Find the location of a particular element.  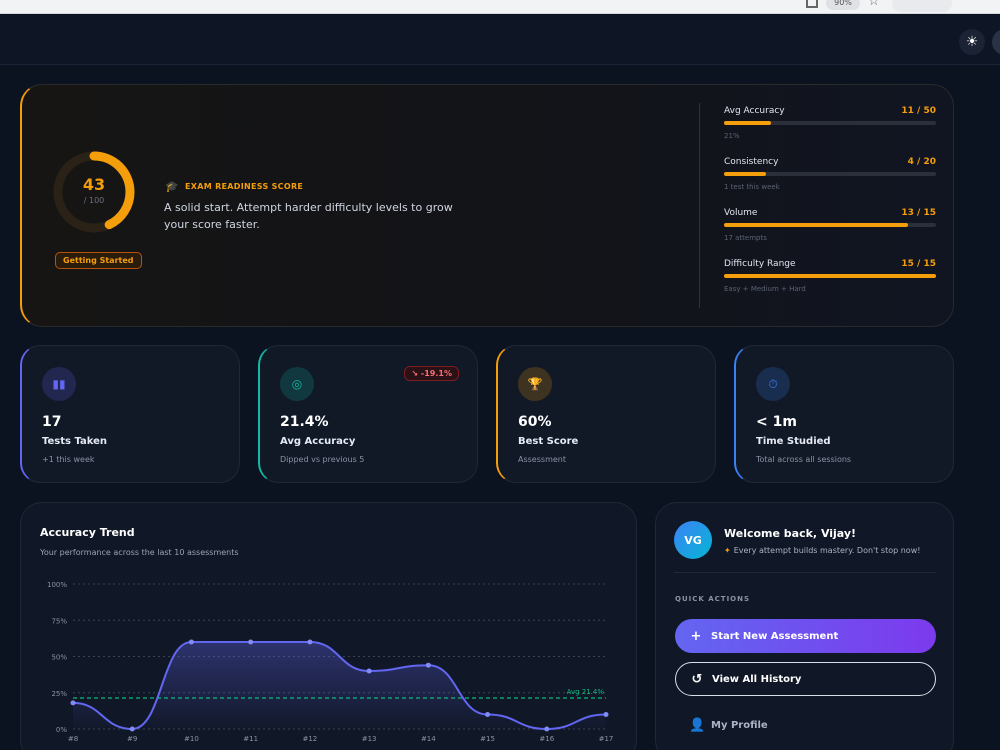

stat-sub: Assessment is located at coordinates (542, 459).